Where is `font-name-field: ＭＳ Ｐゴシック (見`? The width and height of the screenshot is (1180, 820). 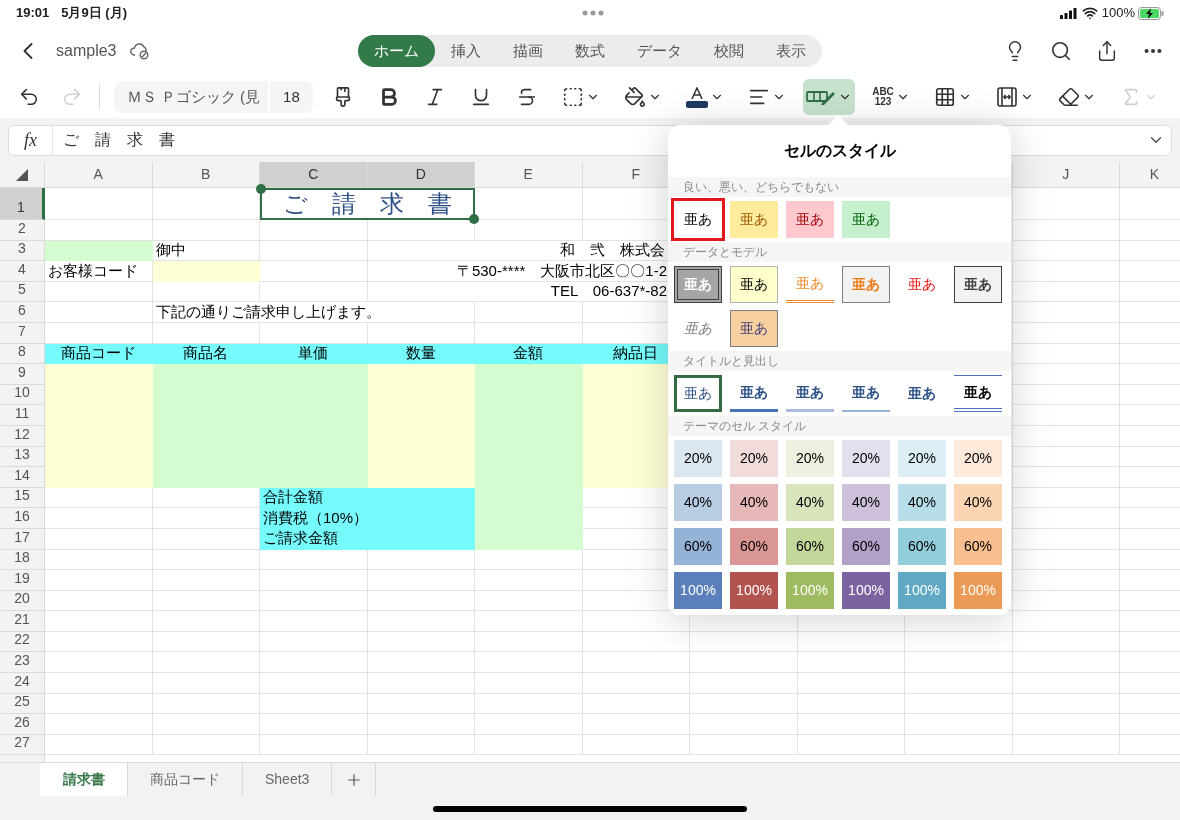
font-name-field: ＭＳ Ｐゴシック (見 is located at coordinates (190, 97).